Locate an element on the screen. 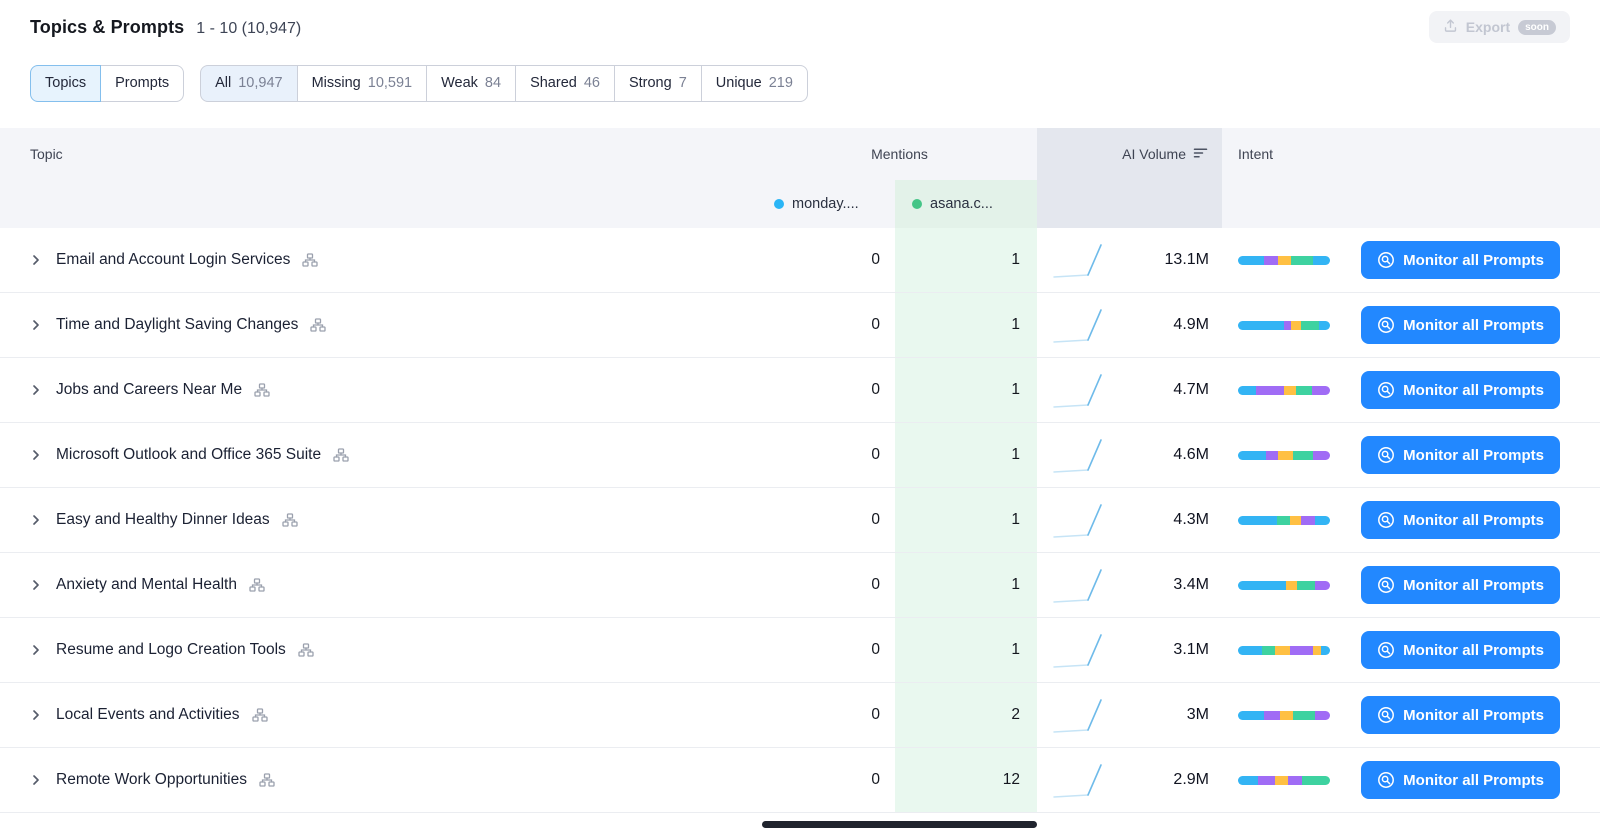 The height and width of the screenshot is (830, 1600). ai-volume-cell: 3M is located at coordinates (1129, 715).